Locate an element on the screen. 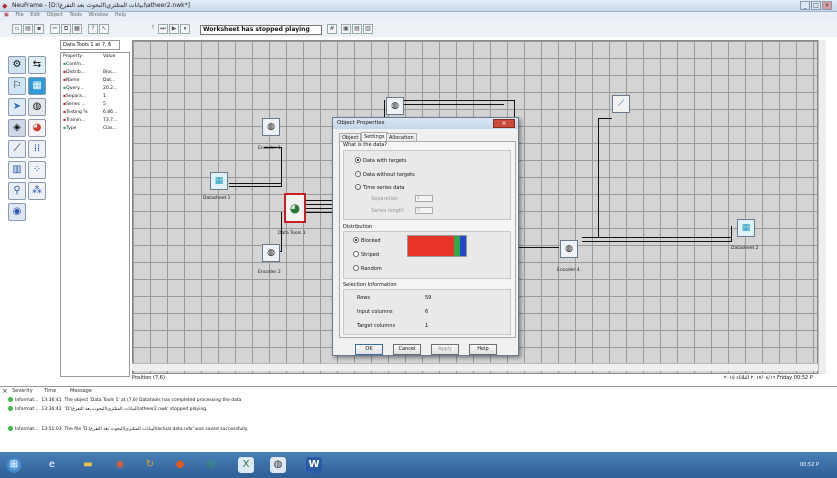 The image size is (837, 478). folder-icon: ▬ is located at coordinates (88, 465).